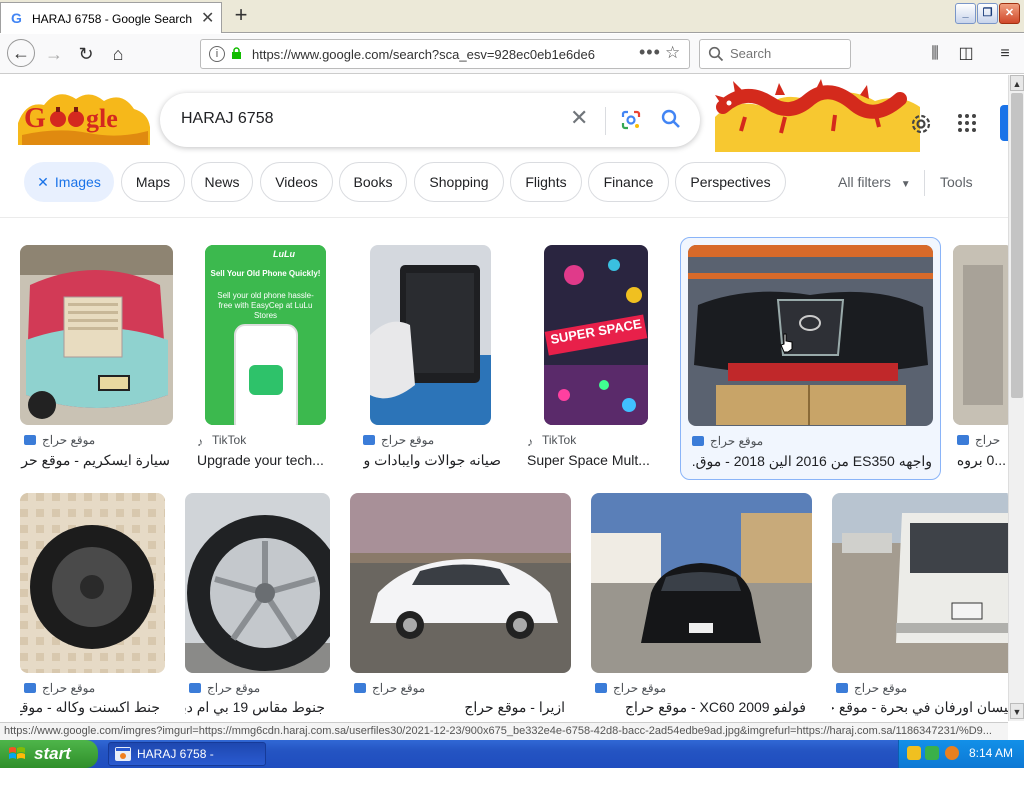 This screenshot has width=1024, height=787. What do you see at coordinates (672, 53) in the screenshot?
I see `bookmark-star-icon: ☆` at bounding box center [672, 53].